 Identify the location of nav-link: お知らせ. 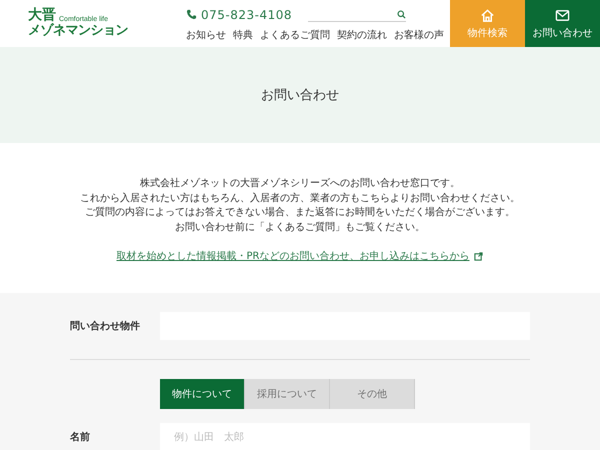
(206, 35).